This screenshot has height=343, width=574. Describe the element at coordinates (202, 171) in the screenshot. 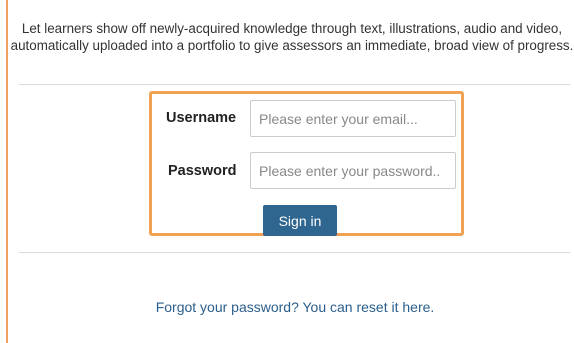

I see `password-label: Password` at that location.